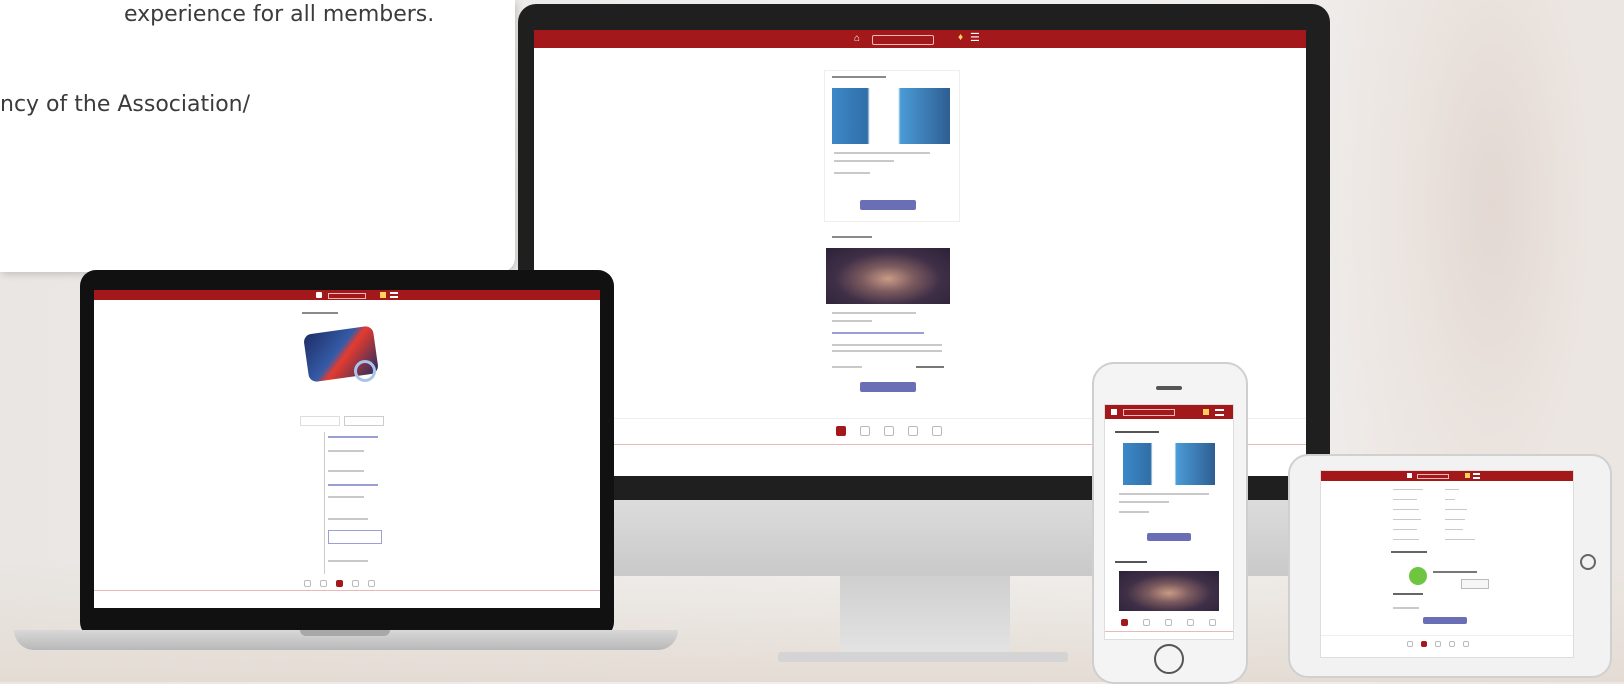 This screenshot has height=684, width=1624. Describe the element at coordinates (347, 590) in the screenshot. I see `footer-line` at that location.